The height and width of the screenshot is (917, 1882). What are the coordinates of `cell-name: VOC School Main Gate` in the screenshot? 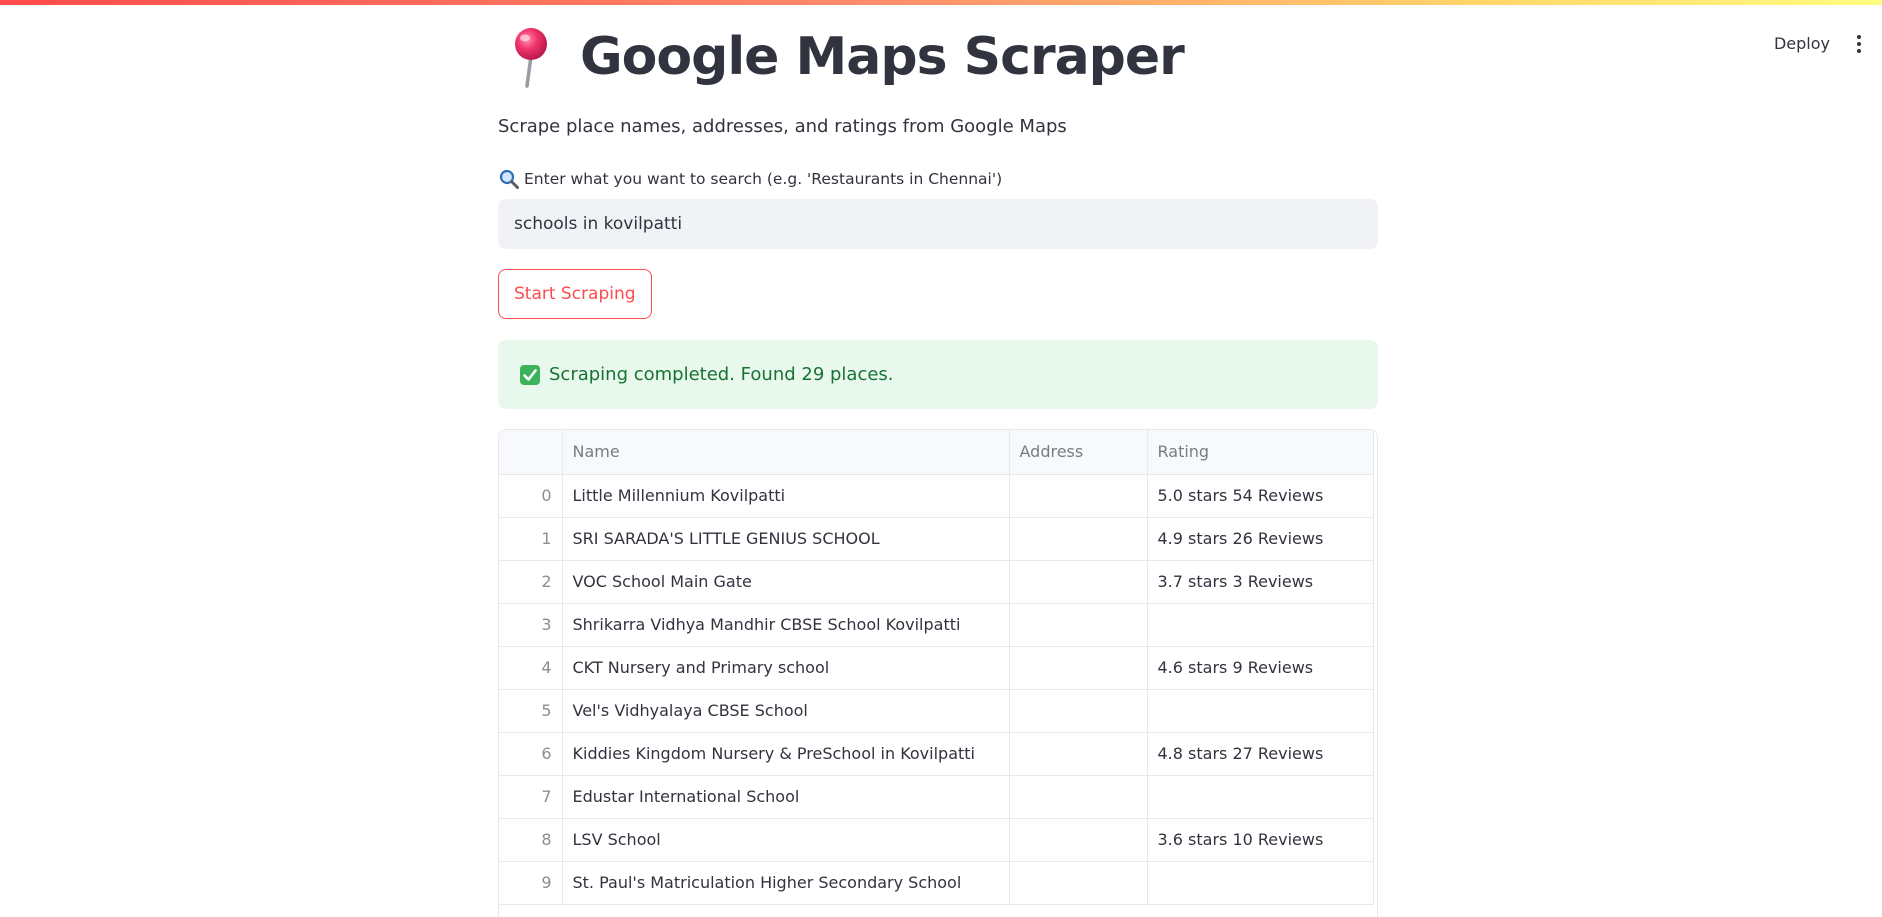 It's located at (785, 581).